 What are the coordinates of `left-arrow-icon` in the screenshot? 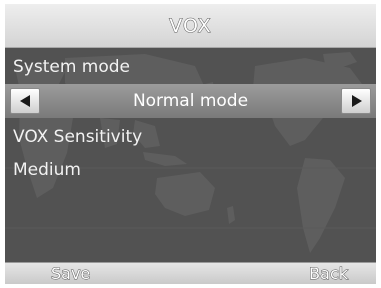 It's located at (25, 101).